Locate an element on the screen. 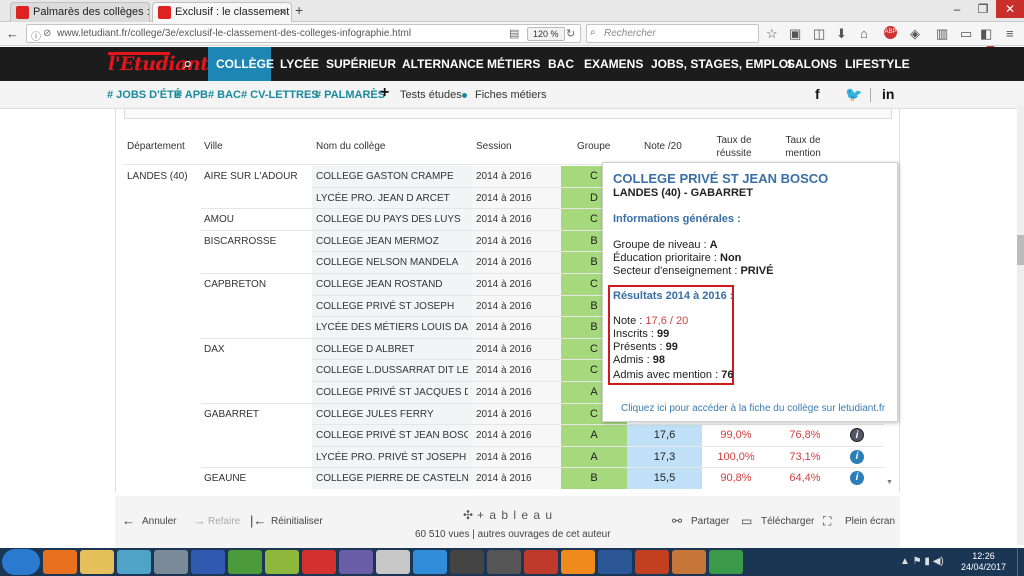  fullscreen-icon: ⛶ is located at coordinates (827, 521).